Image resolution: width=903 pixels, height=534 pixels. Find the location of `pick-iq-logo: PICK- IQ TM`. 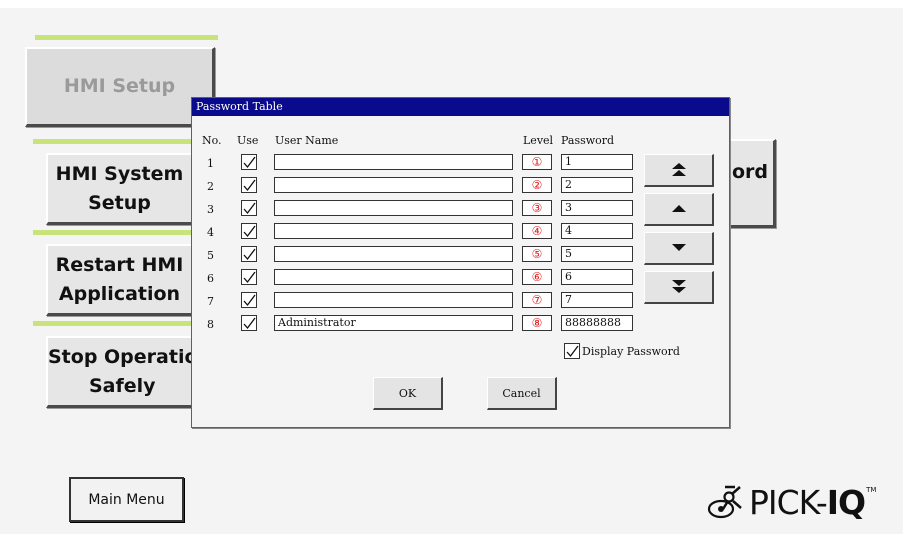

pick-iq-logo: PICK- IQ TM is located at coordinates (790, 502).